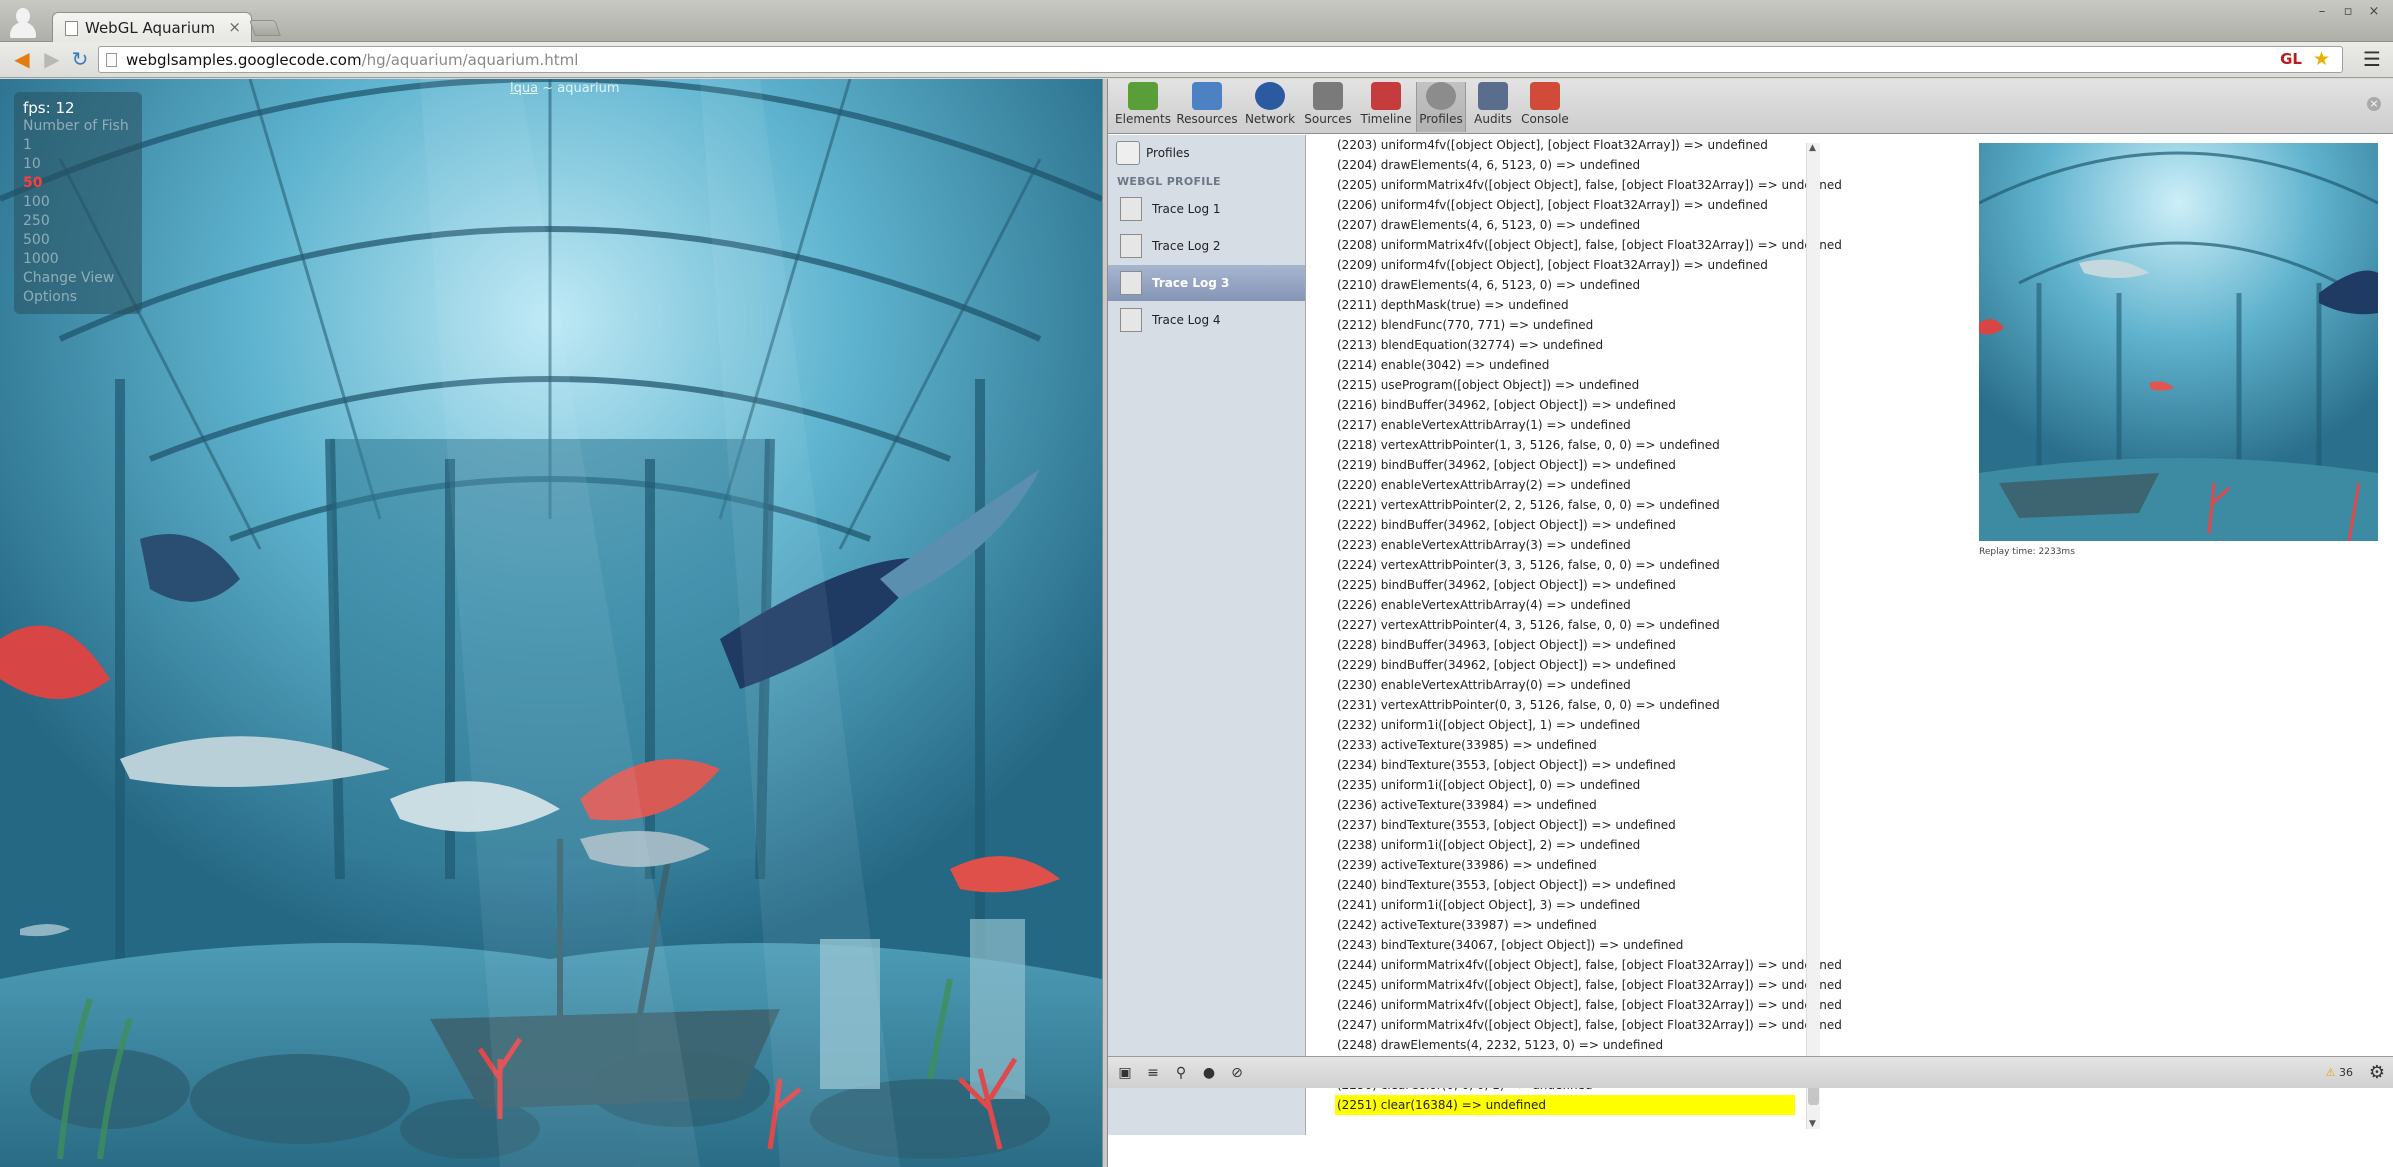  What do you see at coordinates (1168, 153) in the screenshot?
I see `profiles-root-label: Profiles` at bounding box center [1168, 153].